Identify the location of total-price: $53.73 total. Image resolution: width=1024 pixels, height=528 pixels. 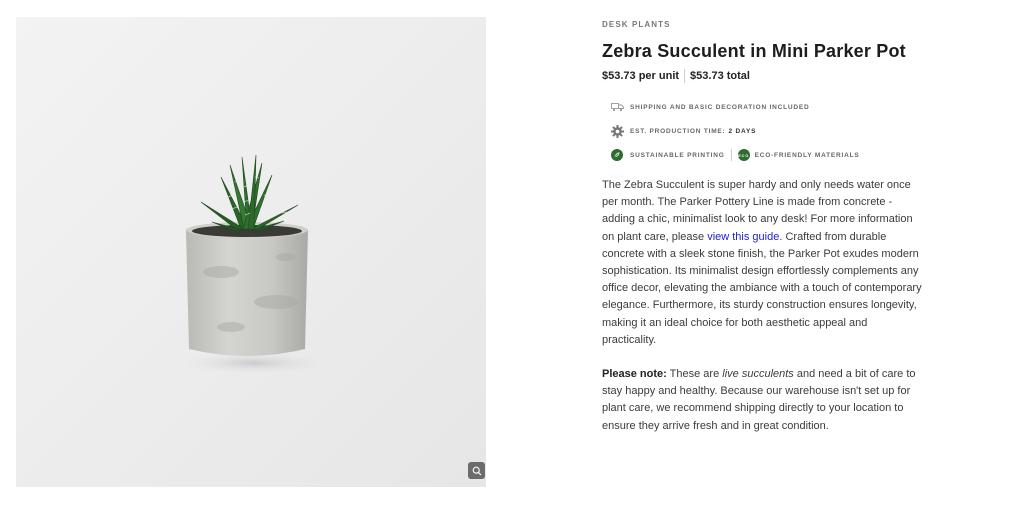
(720, 76).